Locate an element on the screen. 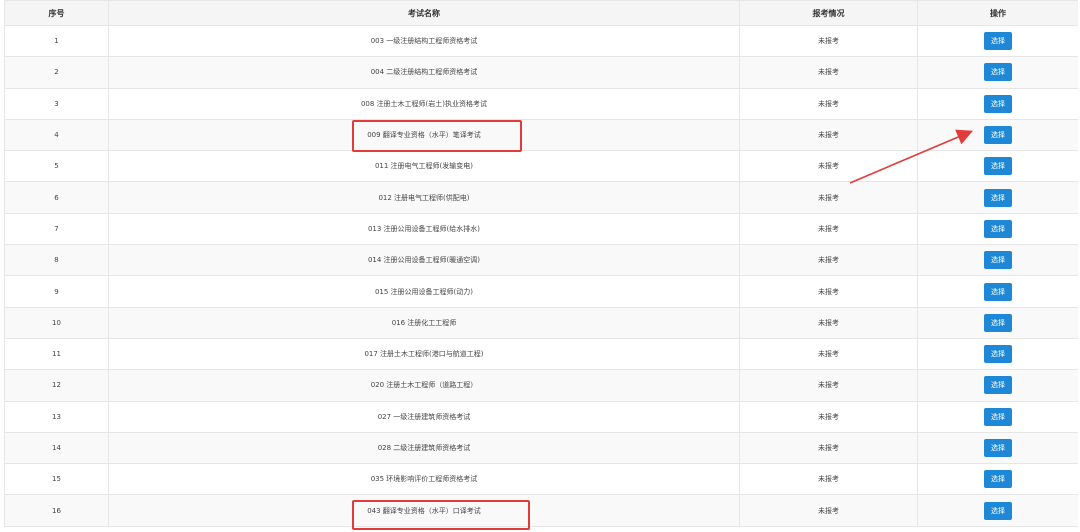  row-exam-name: 035 环境影响评价工程师资格考试 is located at coordinates (424, 479).